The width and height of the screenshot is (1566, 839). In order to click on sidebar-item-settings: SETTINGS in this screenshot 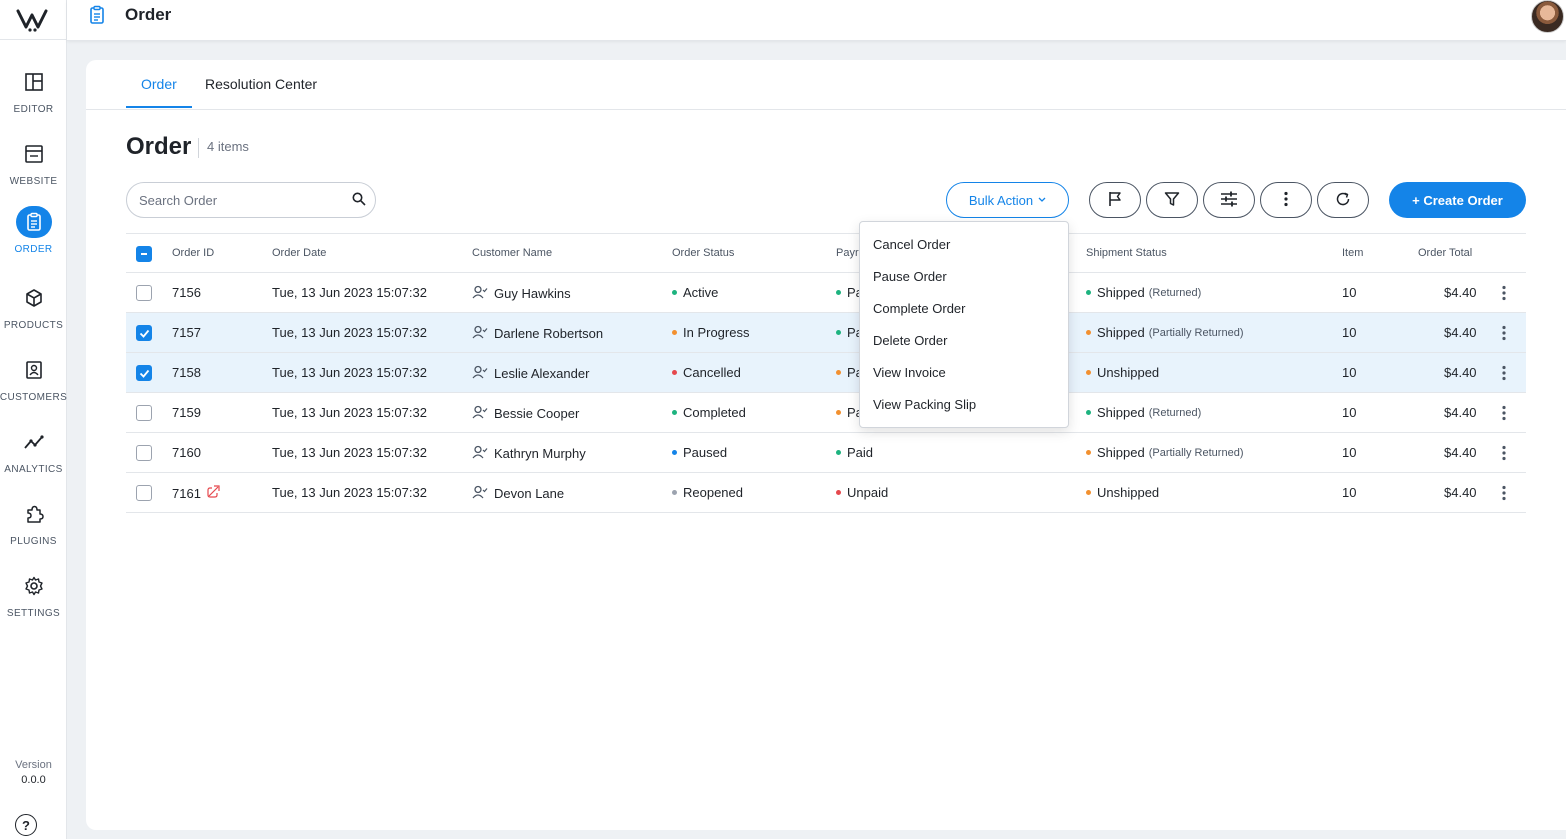, I will do `click(33, 594)`.